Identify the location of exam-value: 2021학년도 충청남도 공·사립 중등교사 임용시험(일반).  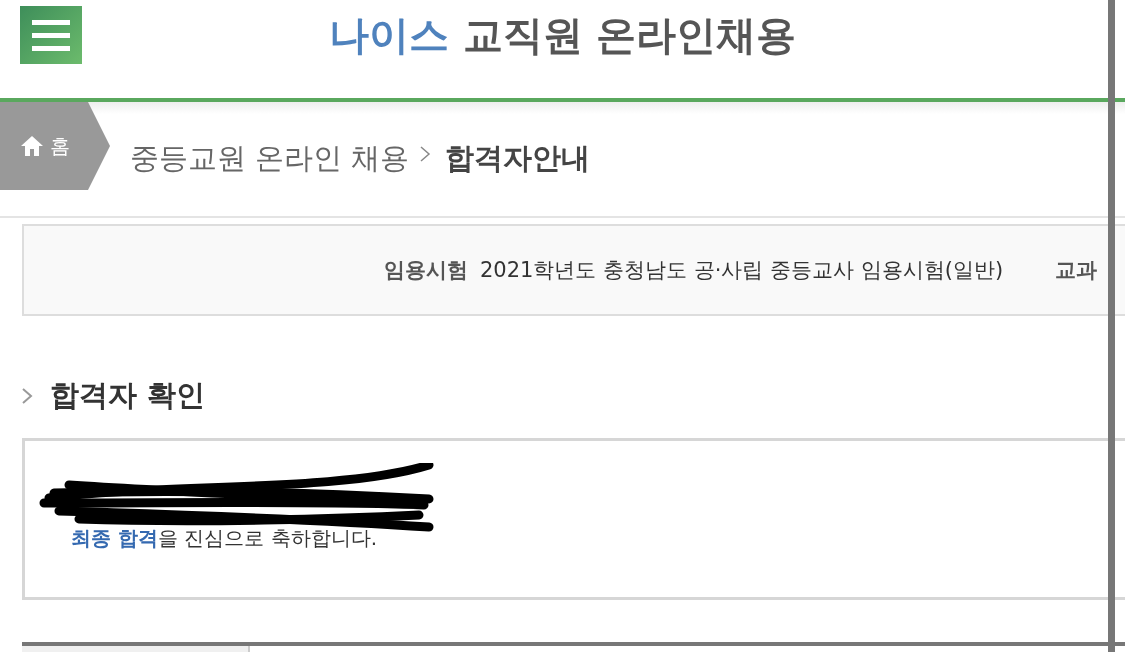
(742, 270).